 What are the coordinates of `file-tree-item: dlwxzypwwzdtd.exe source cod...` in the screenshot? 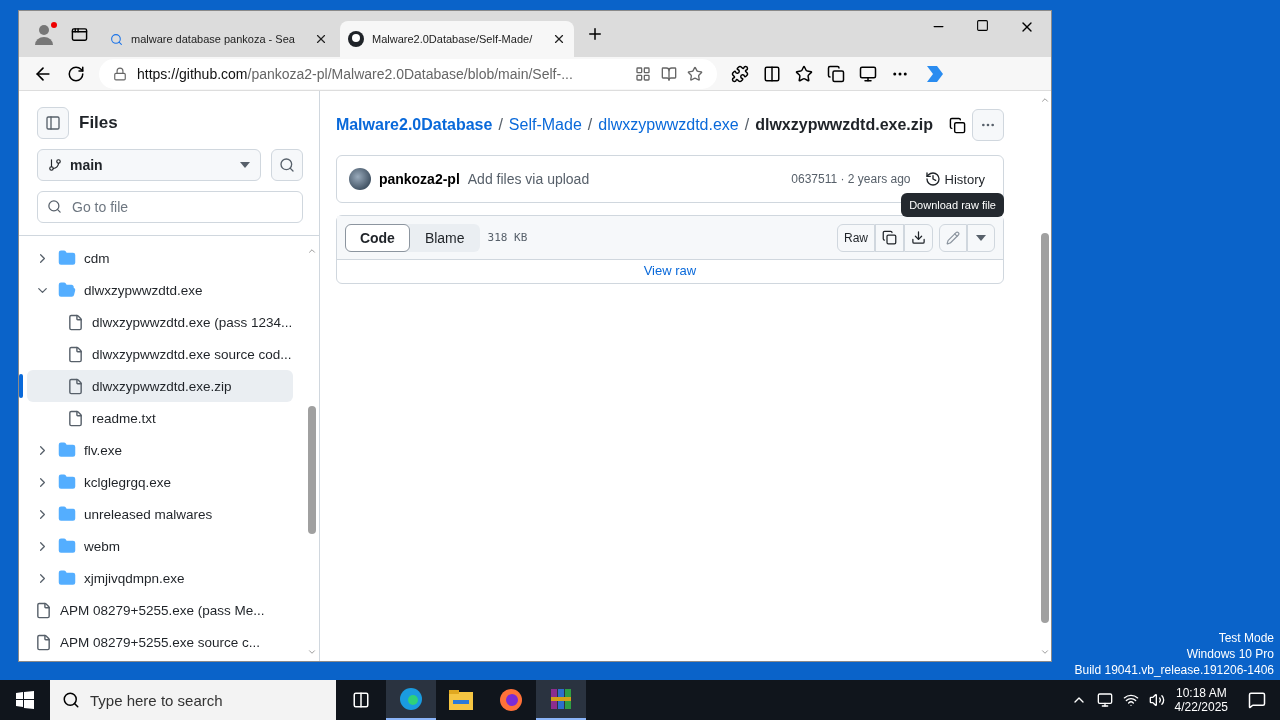 It's located at (160, 354).